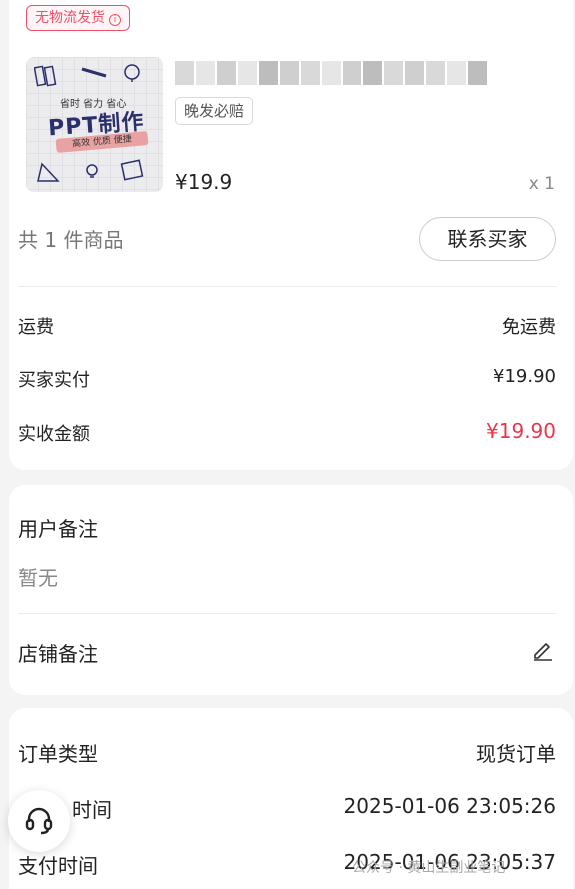 This screenshot has width=575, height=889. I want to click on contact-buyer-button: 联系买家, so click(487, 239).